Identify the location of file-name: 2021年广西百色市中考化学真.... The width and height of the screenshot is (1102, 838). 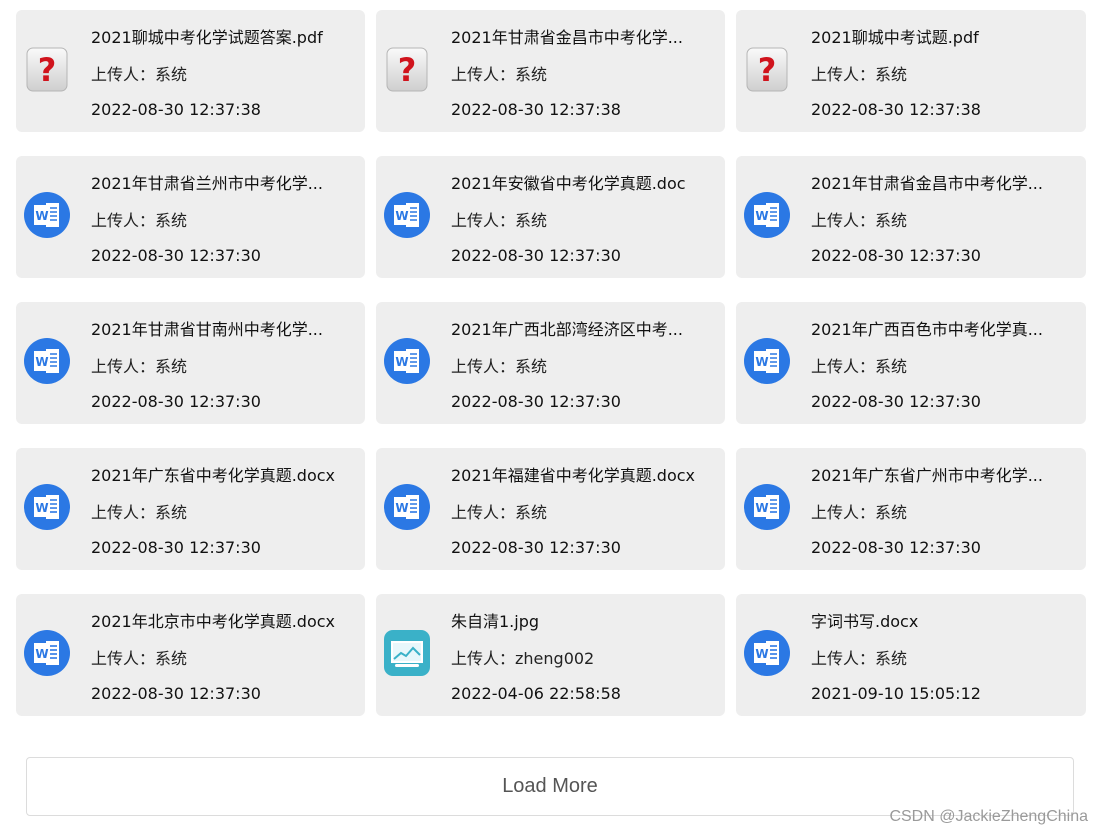
(944, 330).